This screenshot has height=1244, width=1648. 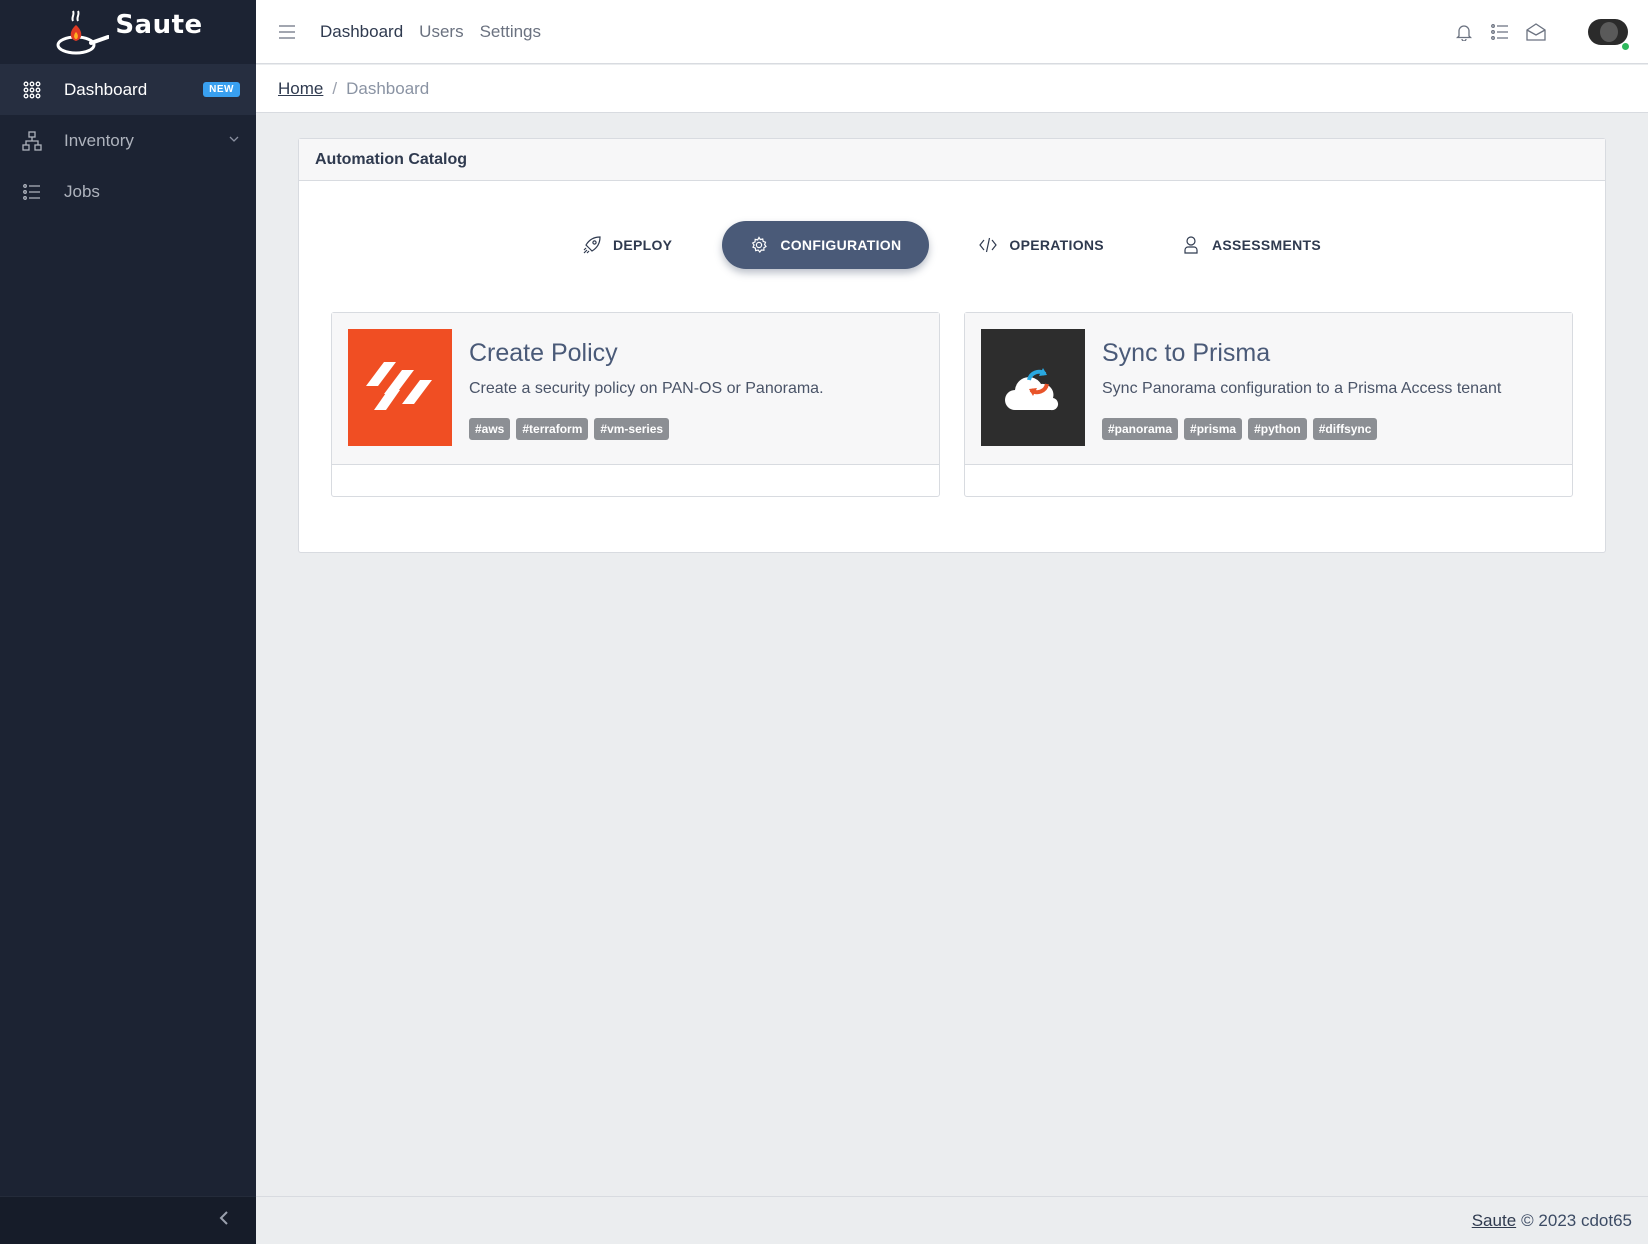 What do you see at coordinates (1345, 429) in the screenshot?
I see `tag: #diffsync` at bounding box center [1345, 429].